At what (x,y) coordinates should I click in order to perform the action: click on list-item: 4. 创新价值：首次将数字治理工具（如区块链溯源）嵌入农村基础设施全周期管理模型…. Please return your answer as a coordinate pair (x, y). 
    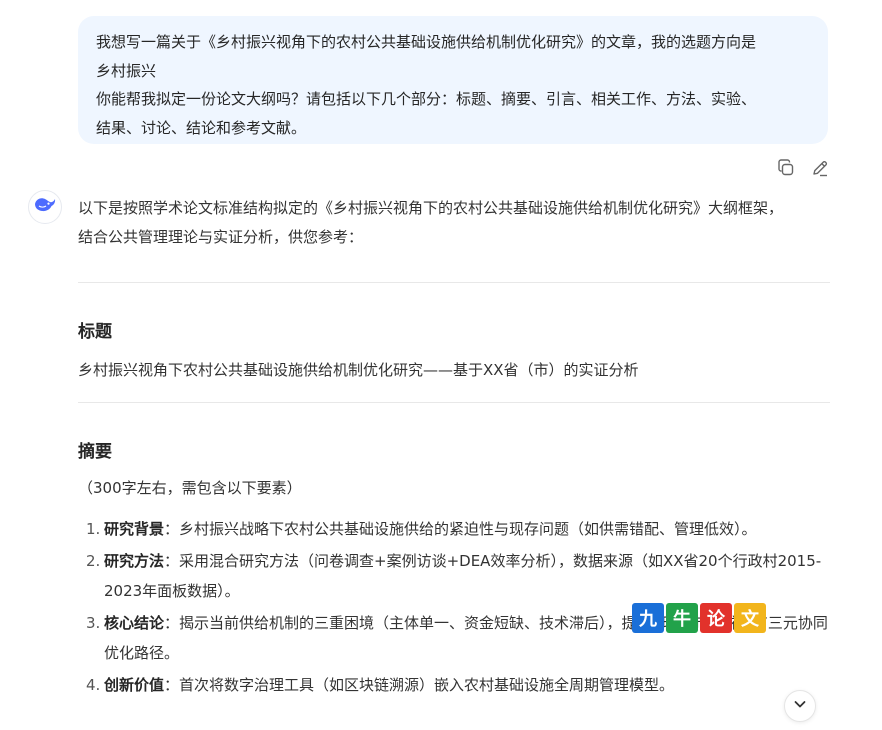
    Looking at the image, I should click on (454, 685).